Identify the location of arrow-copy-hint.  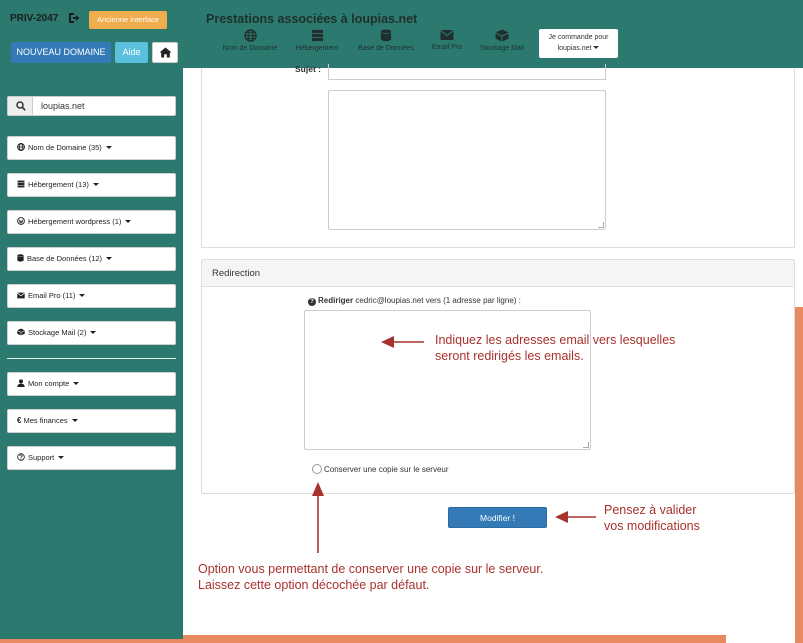
(318, 517).